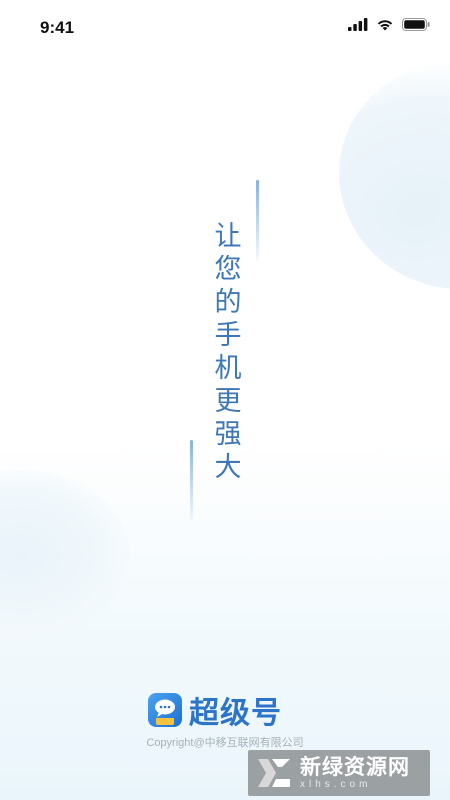 The height and width of the screenshot is (800, 450). Describe the element at coordinates (416, 24) in the screenshot. I see `battery-icon` at that location.